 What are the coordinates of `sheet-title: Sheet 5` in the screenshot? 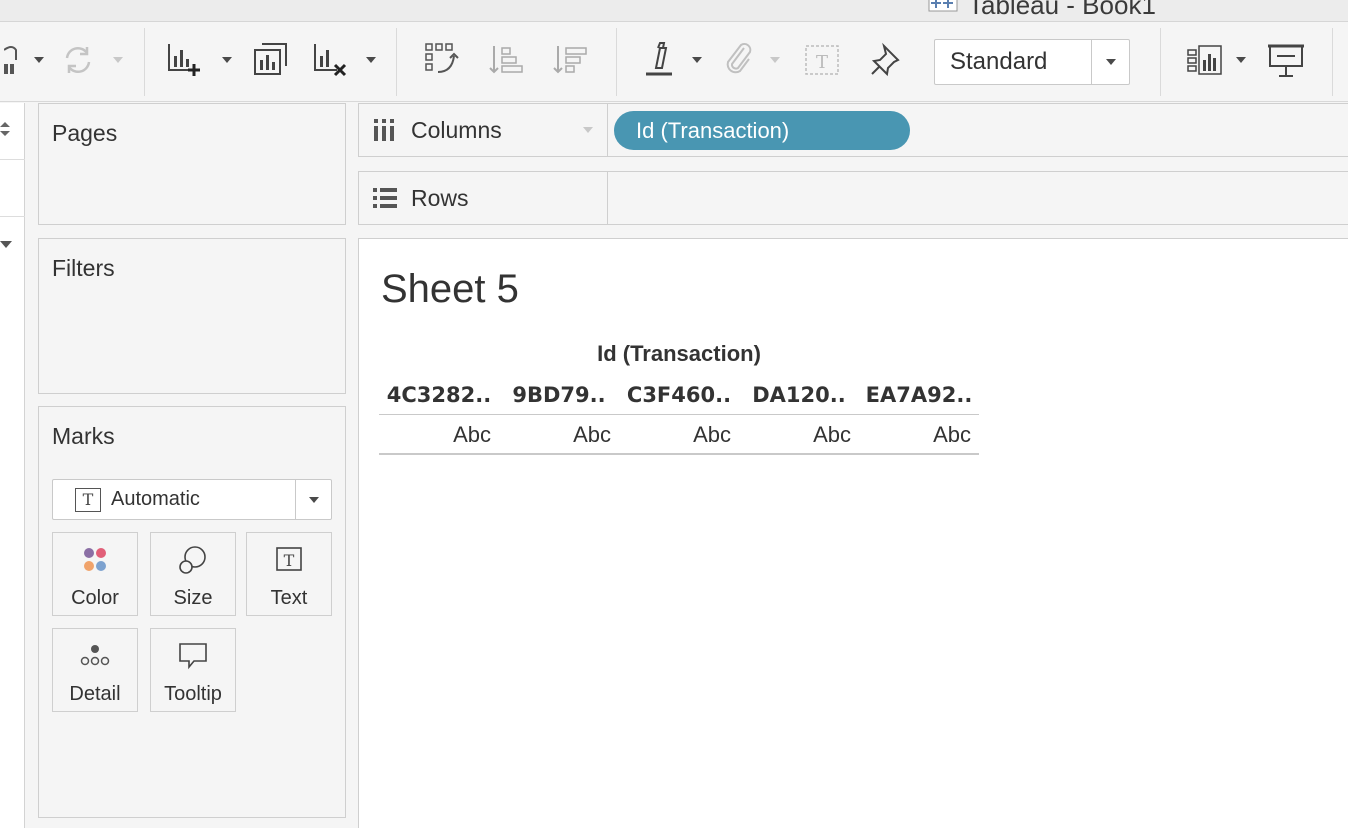 It's located at (450, 289).